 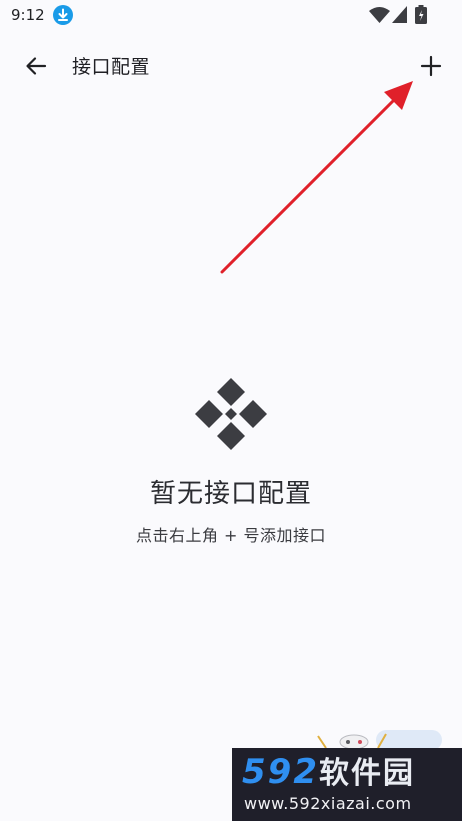 I want to click on download-icon, so click(x=63, y=15).